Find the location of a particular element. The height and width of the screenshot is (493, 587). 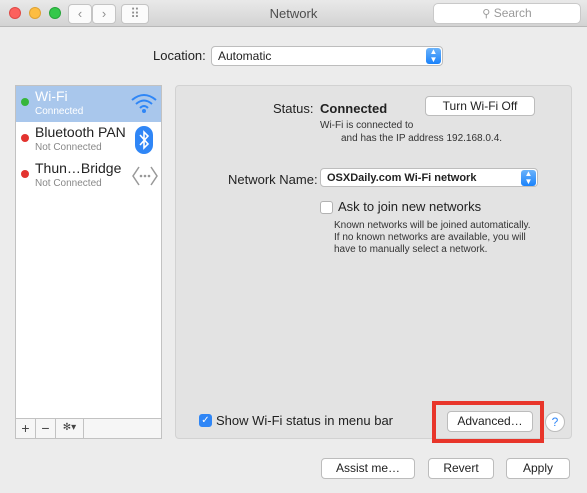

search-icon: ⚲ is located at coordinates (486, 14).